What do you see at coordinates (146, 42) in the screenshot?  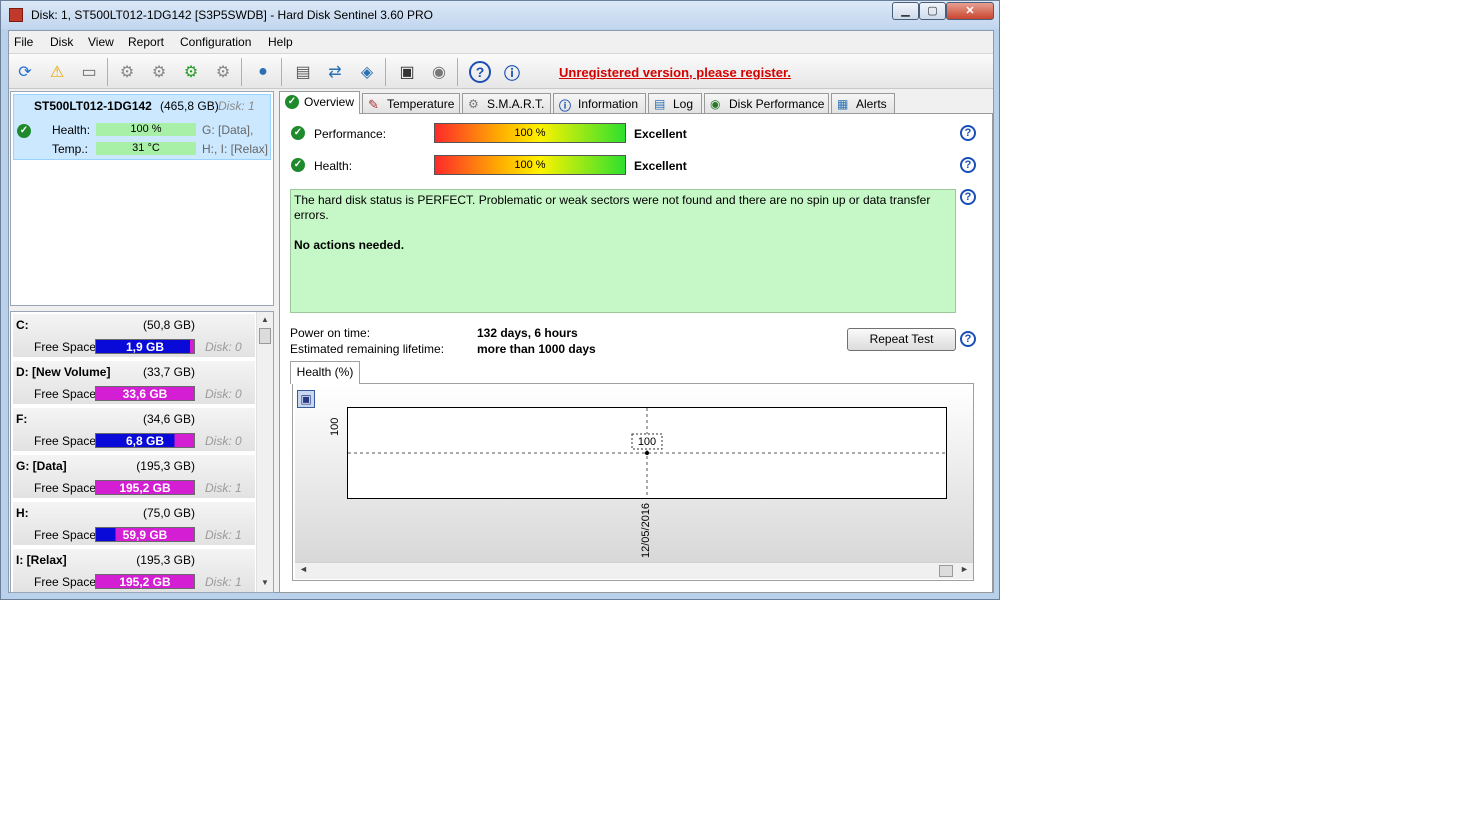 I see `menu-report: Report` at bounding box center [146, 42].